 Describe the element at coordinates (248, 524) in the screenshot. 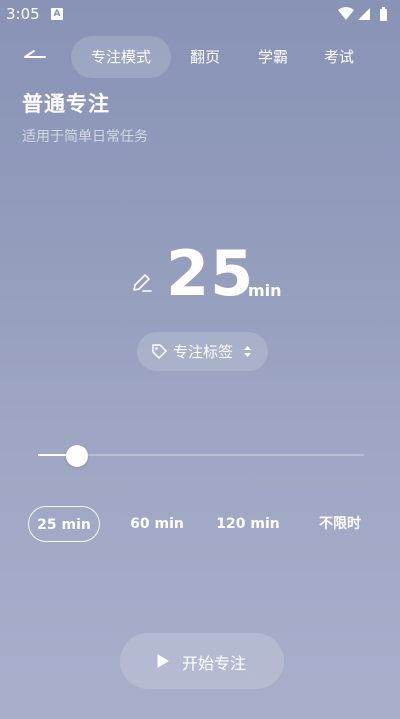

I see `preset-120-min: 120 min` at that location.